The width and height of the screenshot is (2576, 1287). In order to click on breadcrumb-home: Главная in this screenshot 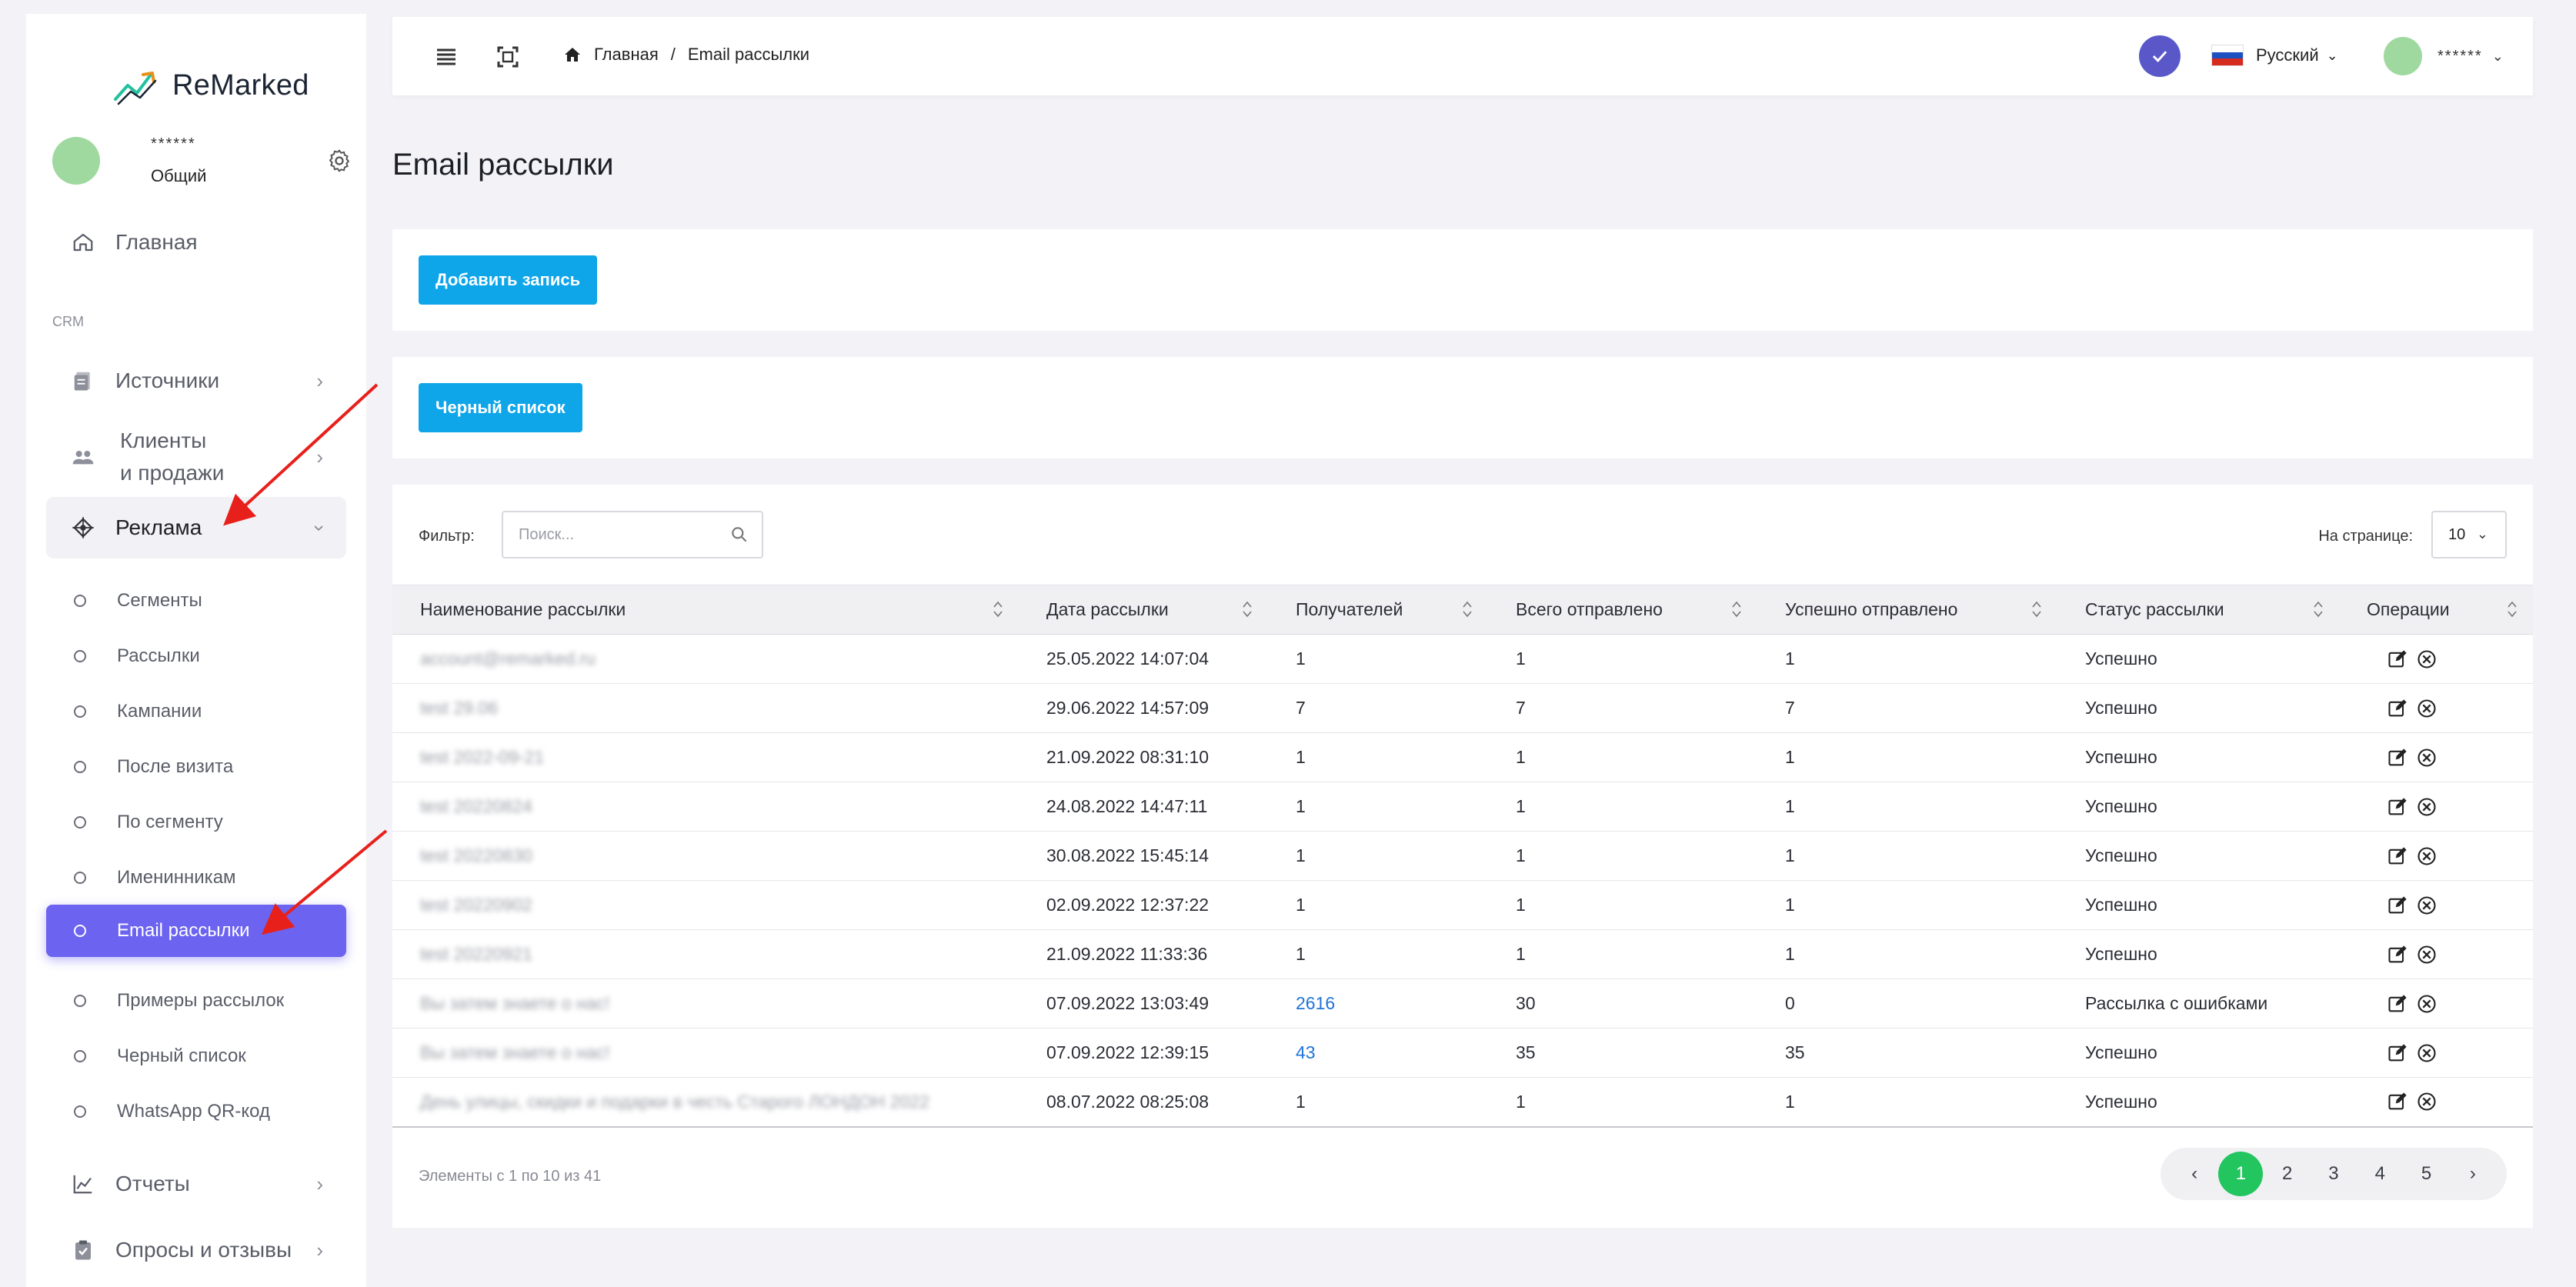, I will do `click(626, 55)`.